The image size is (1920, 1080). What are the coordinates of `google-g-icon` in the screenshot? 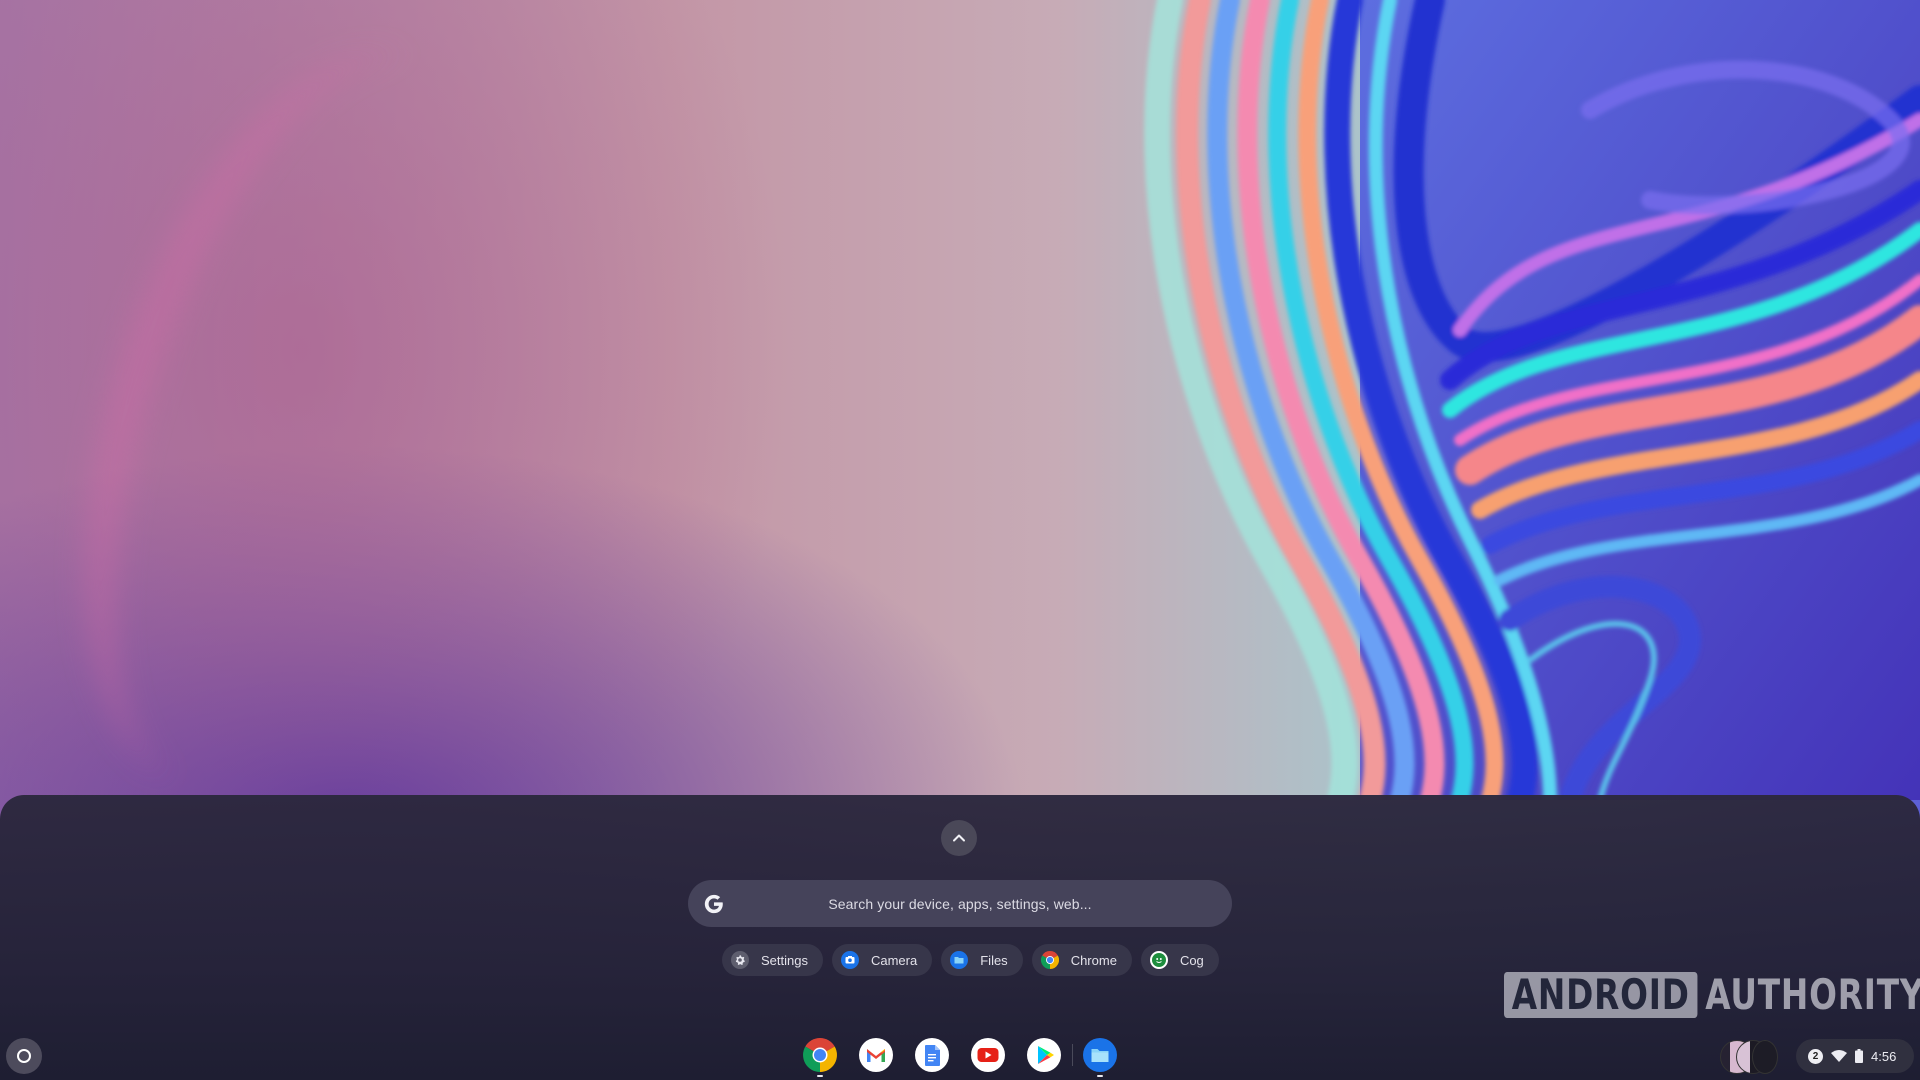 It's located at (713, 903).